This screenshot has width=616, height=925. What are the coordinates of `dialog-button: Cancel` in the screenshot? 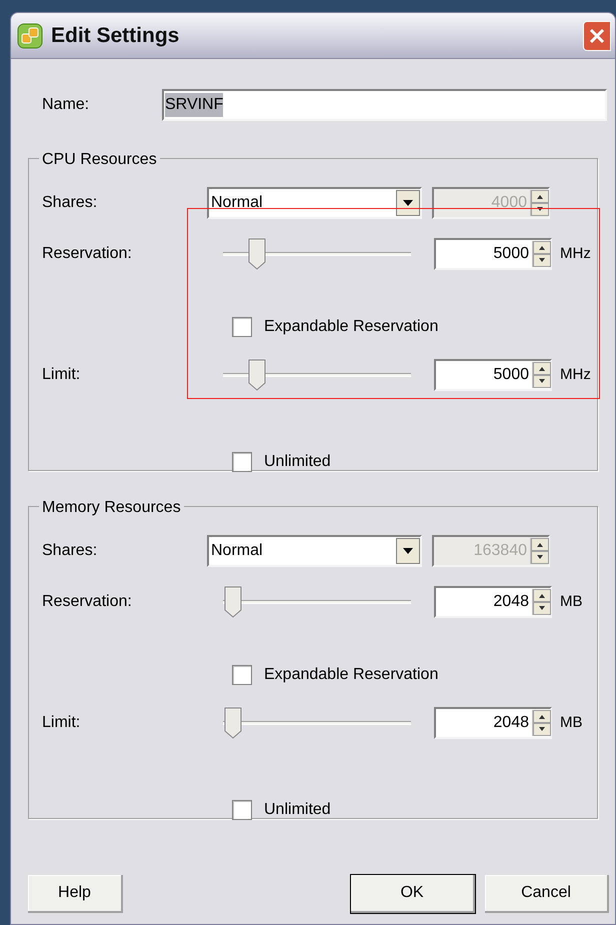 It's located at (547, 894).